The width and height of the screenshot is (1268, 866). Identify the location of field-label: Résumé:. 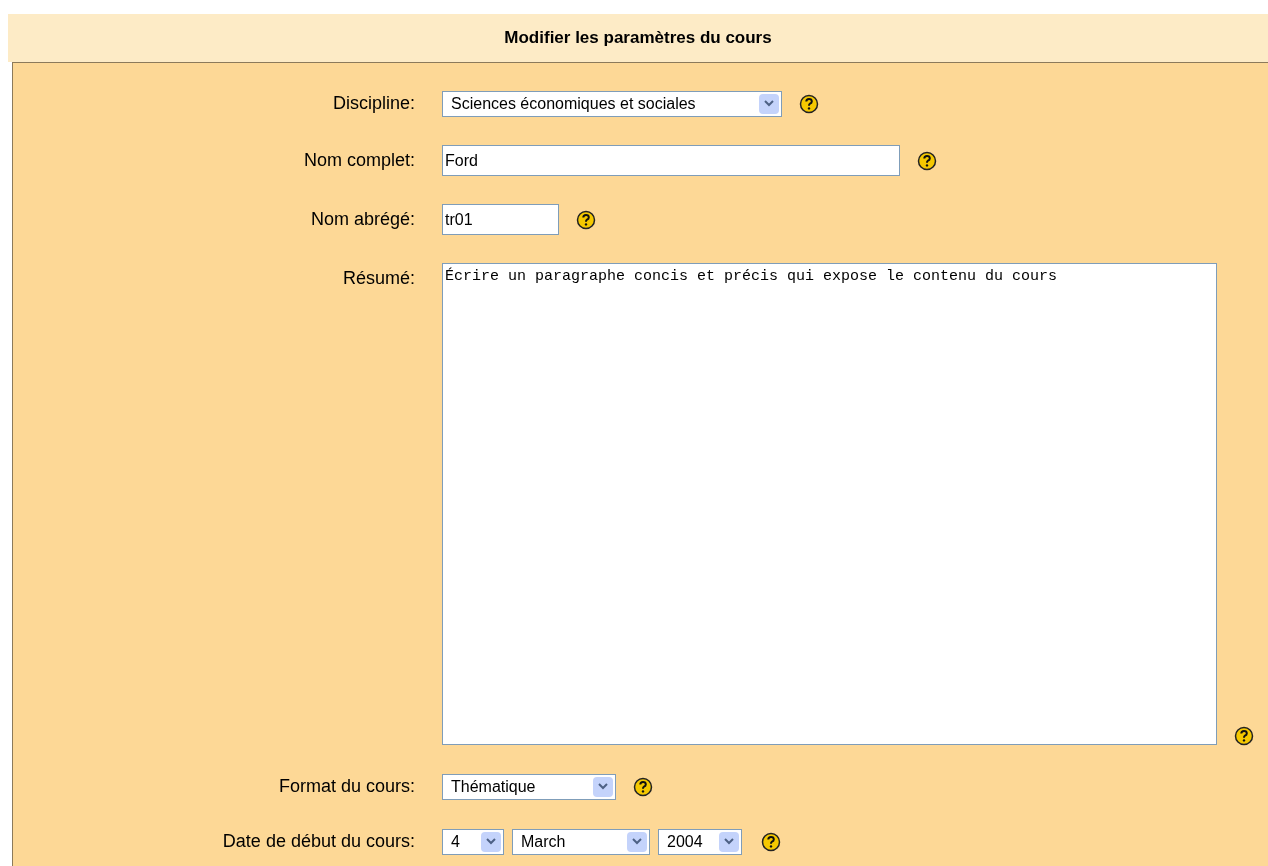
(378, 278).